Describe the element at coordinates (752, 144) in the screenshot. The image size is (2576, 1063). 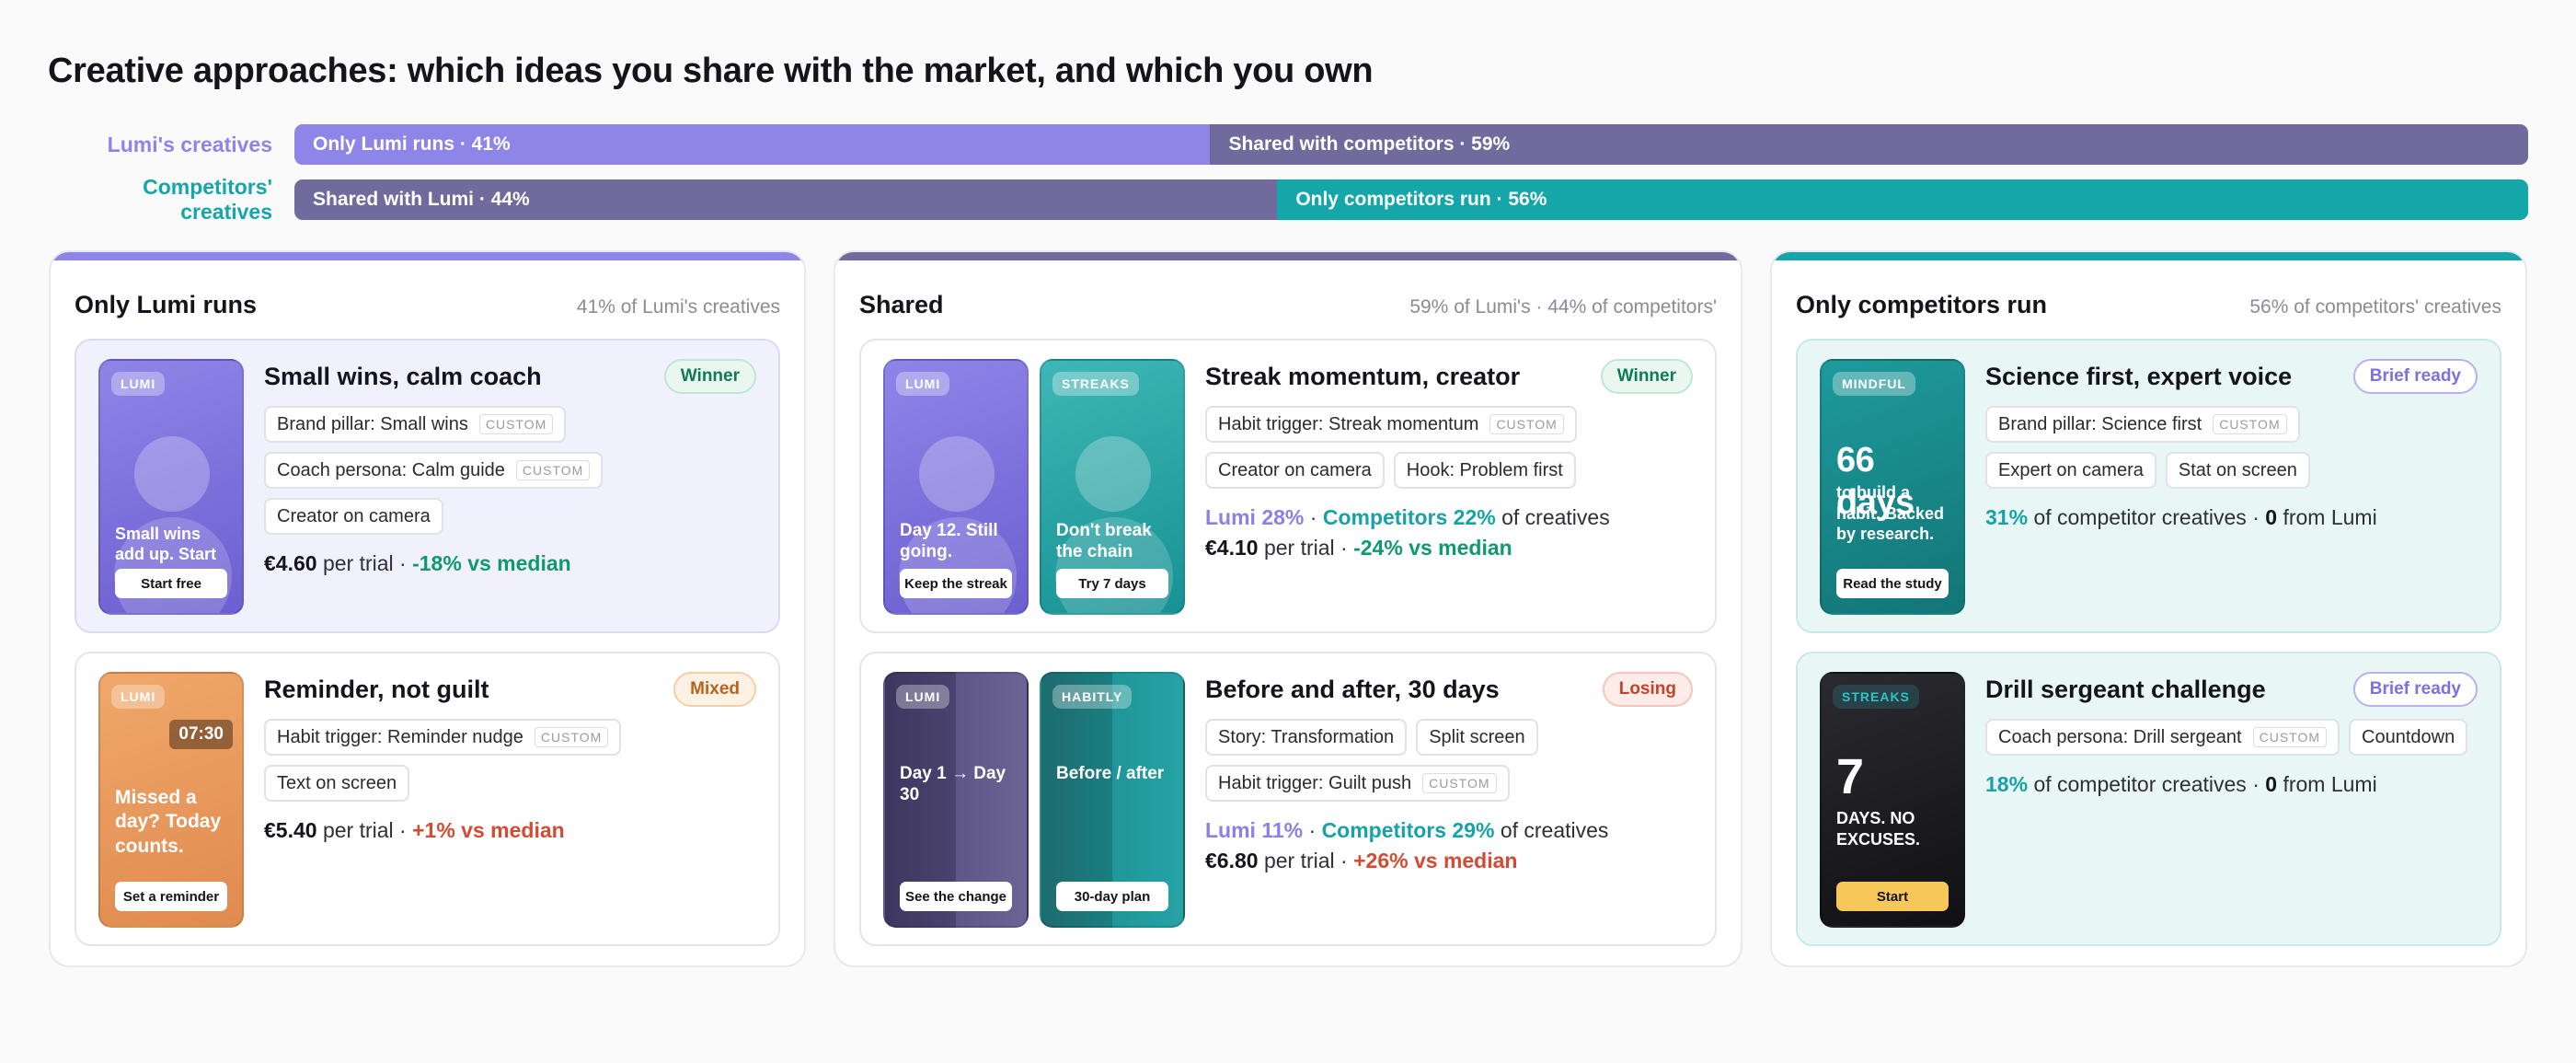
I see `lumi-only-segment: Only Lumi runs · 41%` at that location.